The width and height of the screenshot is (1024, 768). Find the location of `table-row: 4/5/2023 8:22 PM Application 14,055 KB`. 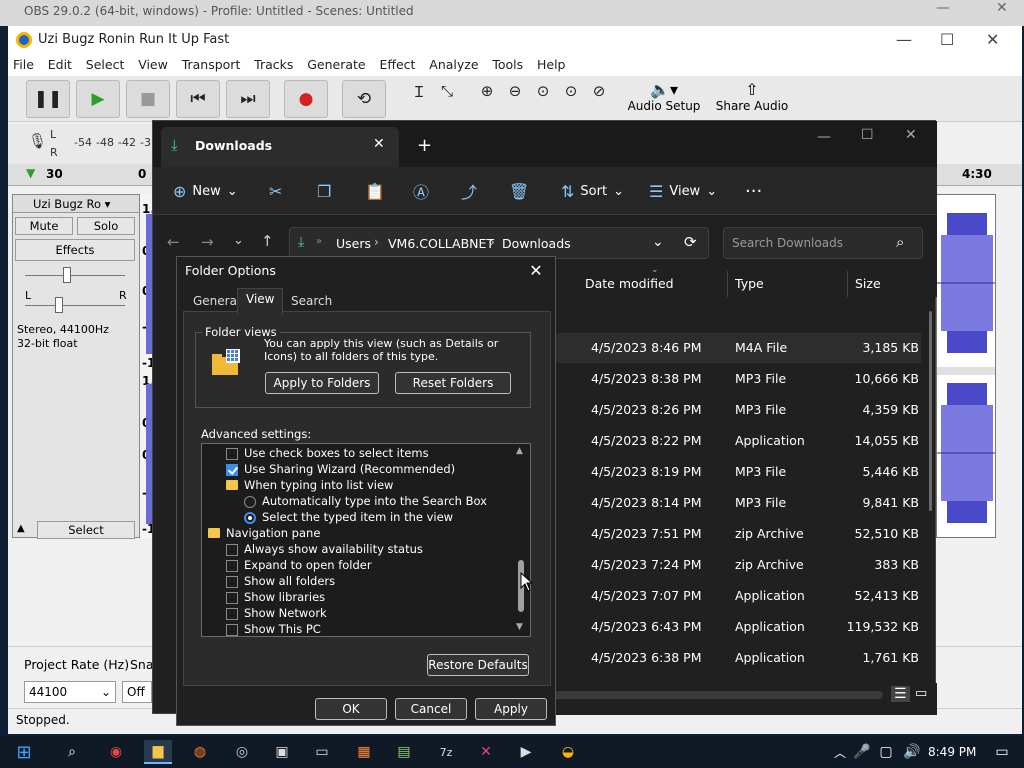

table-row: 4/5/2023 8:22 PM Application 14,055 KB is located at coordinates (737, 441).